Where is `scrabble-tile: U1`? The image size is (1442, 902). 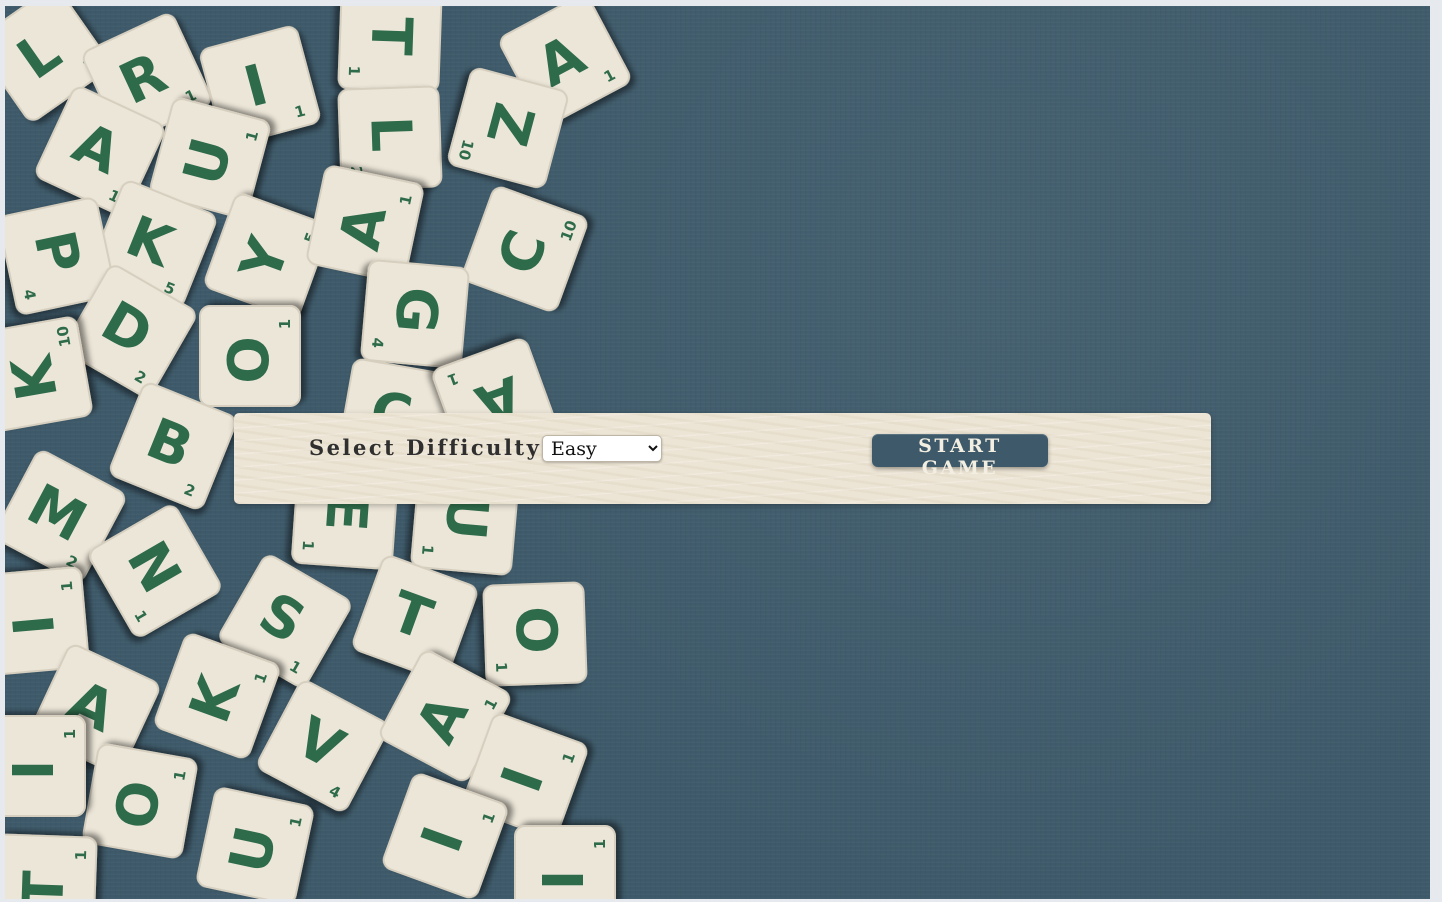
scrabble-tile: U1 is located at coordinates (255, 843).